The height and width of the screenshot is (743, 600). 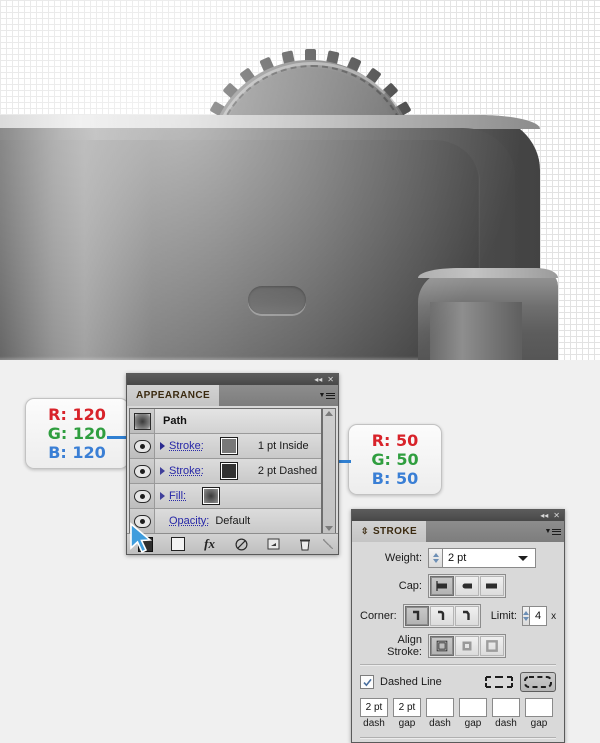 What do you see at coordinates (329, 413) in the screenshot?
I see `scroll-up-icon` at bounding box center [329, 413].